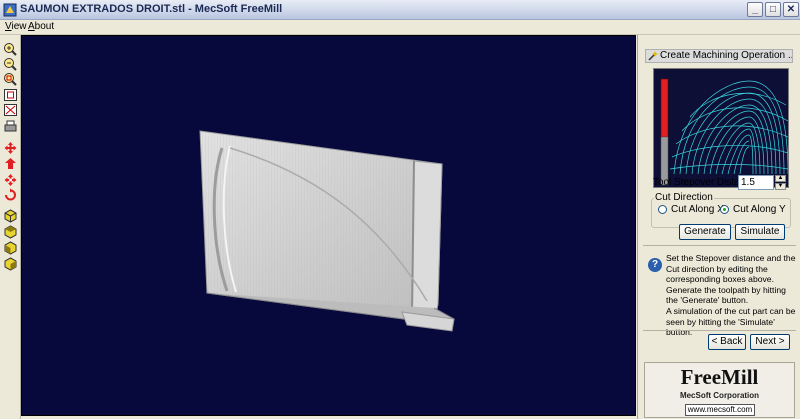 Image resolution: width=800 pixels, height=419 pixels. I want to click on top-view-icon, so click(10, 232).